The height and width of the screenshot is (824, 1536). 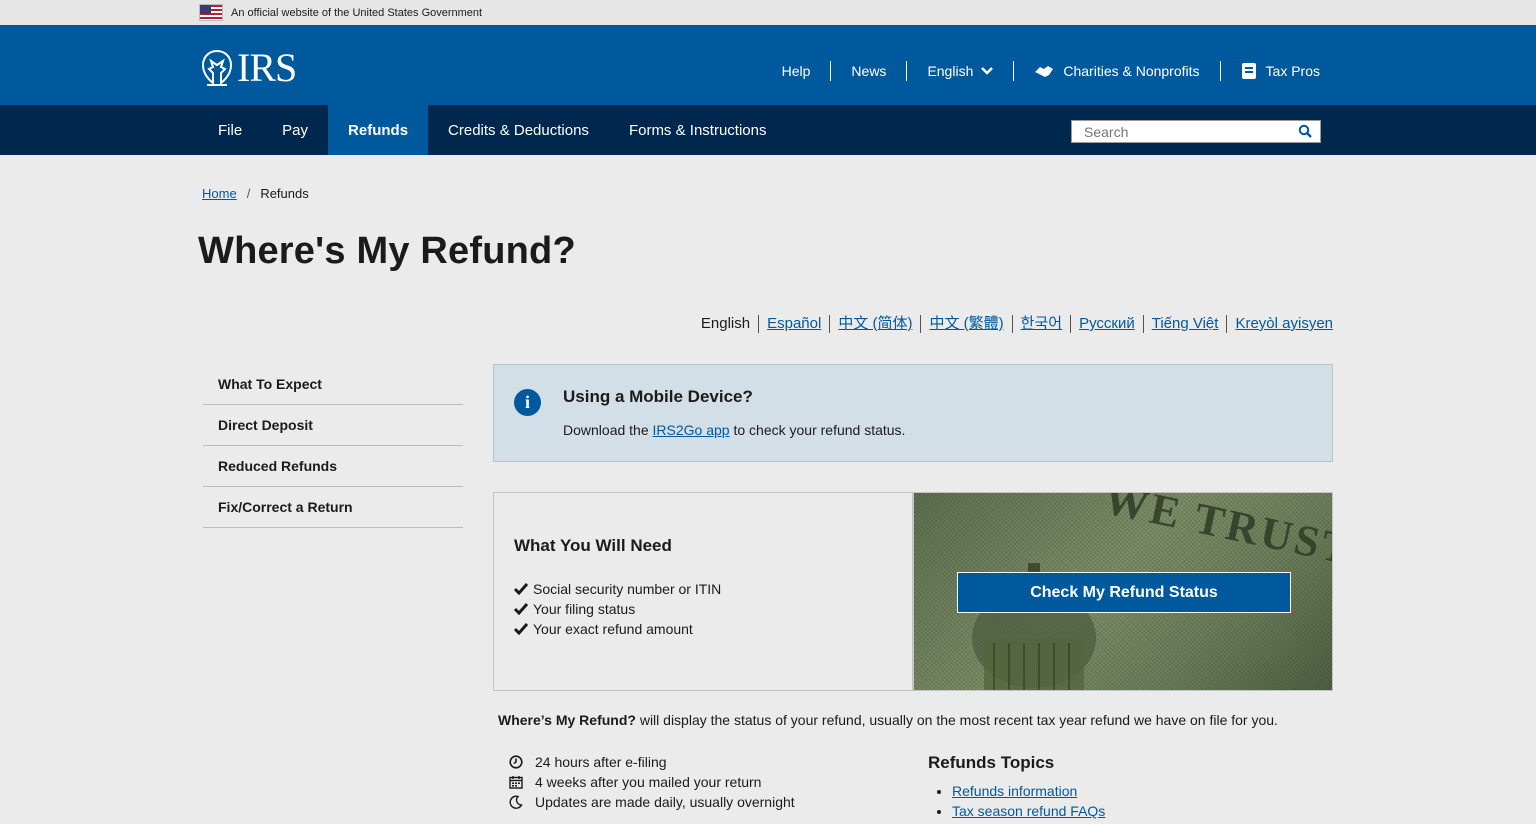 I want to click on nav-pay: Pay, so click(x=295, y=130).